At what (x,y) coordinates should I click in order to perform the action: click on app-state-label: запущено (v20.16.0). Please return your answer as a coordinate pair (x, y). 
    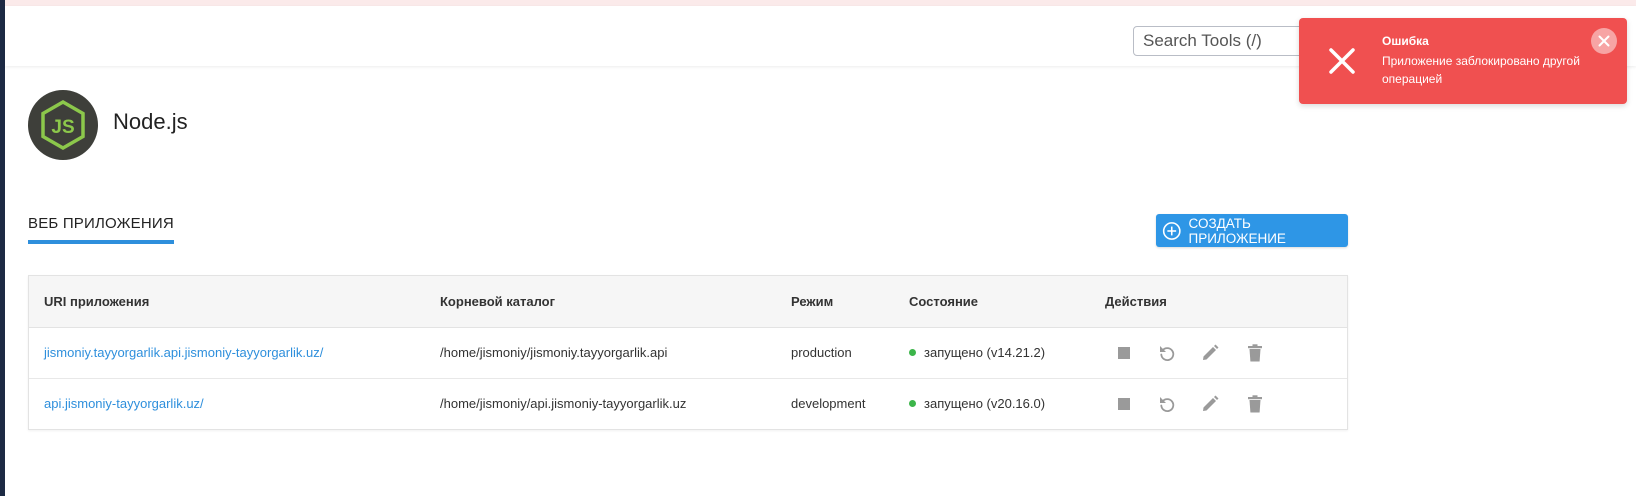
    Looking at the image, I should click on (985, 403).